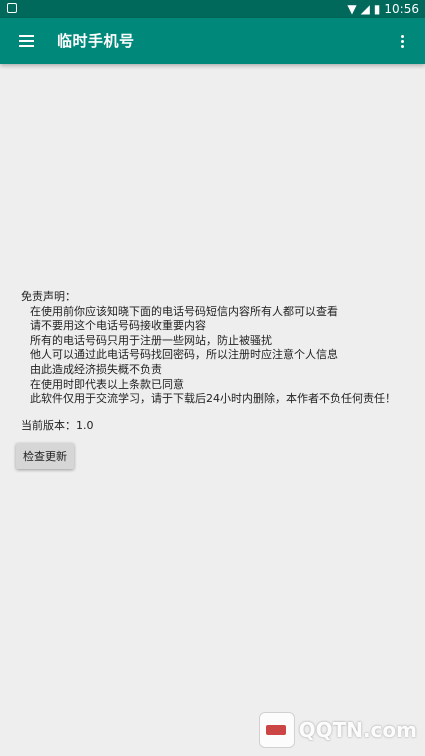 The height and width of the screenshot is (756, 425). I want to click on notification-icon, so click(12, 8).